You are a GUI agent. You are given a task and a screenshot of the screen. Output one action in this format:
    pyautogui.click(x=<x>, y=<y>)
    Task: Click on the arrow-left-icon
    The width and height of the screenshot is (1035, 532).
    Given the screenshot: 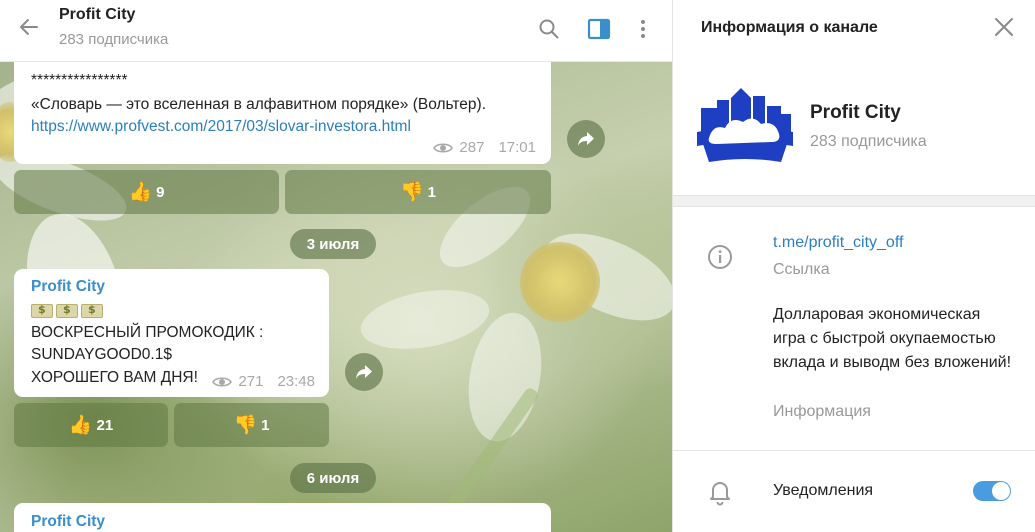 What is the action you would take?
    pyautogui.click(x=29, y=27)
    